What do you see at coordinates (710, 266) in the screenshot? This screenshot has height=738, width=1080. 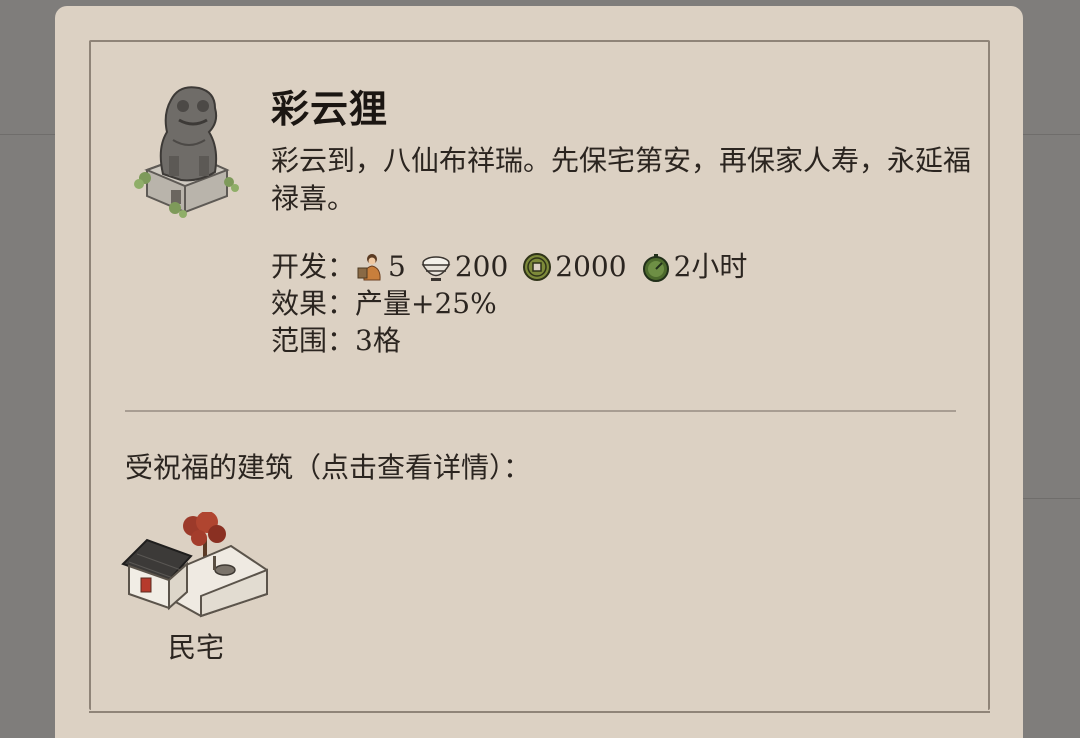 I see `time-cost-value: 2小时` at bounding box center [710, 266].